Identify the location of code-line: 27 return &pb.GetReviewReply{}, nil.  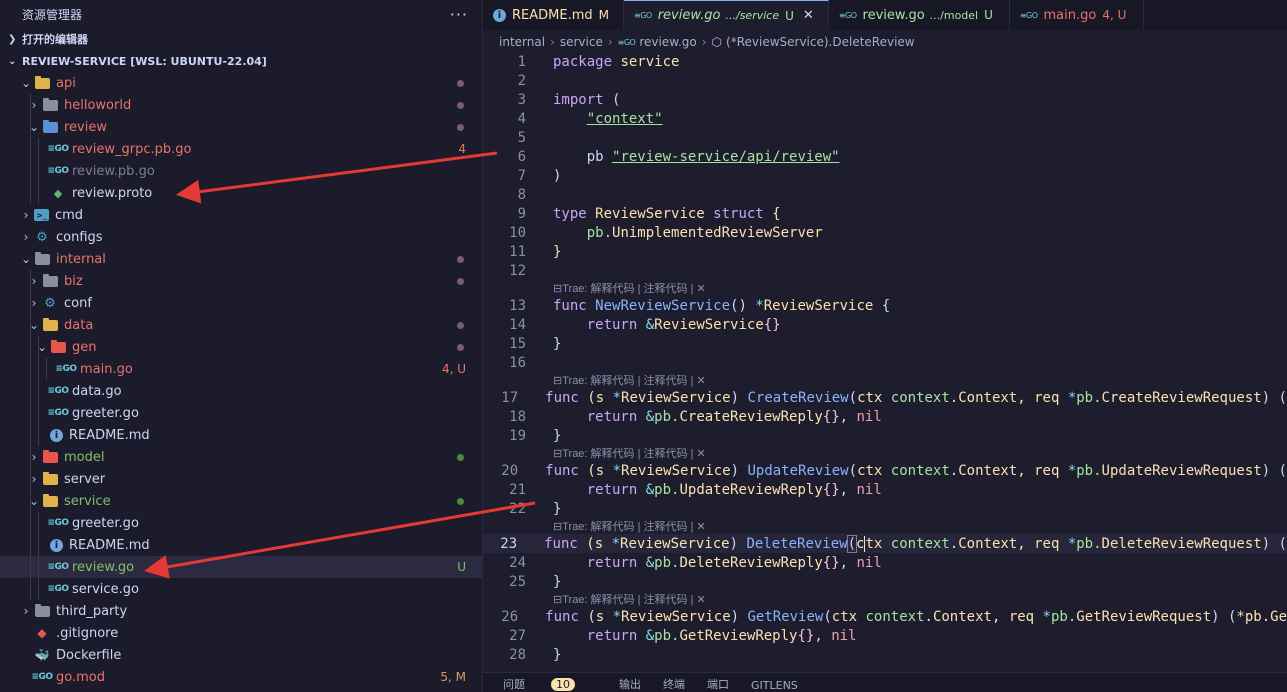
(885, 635).